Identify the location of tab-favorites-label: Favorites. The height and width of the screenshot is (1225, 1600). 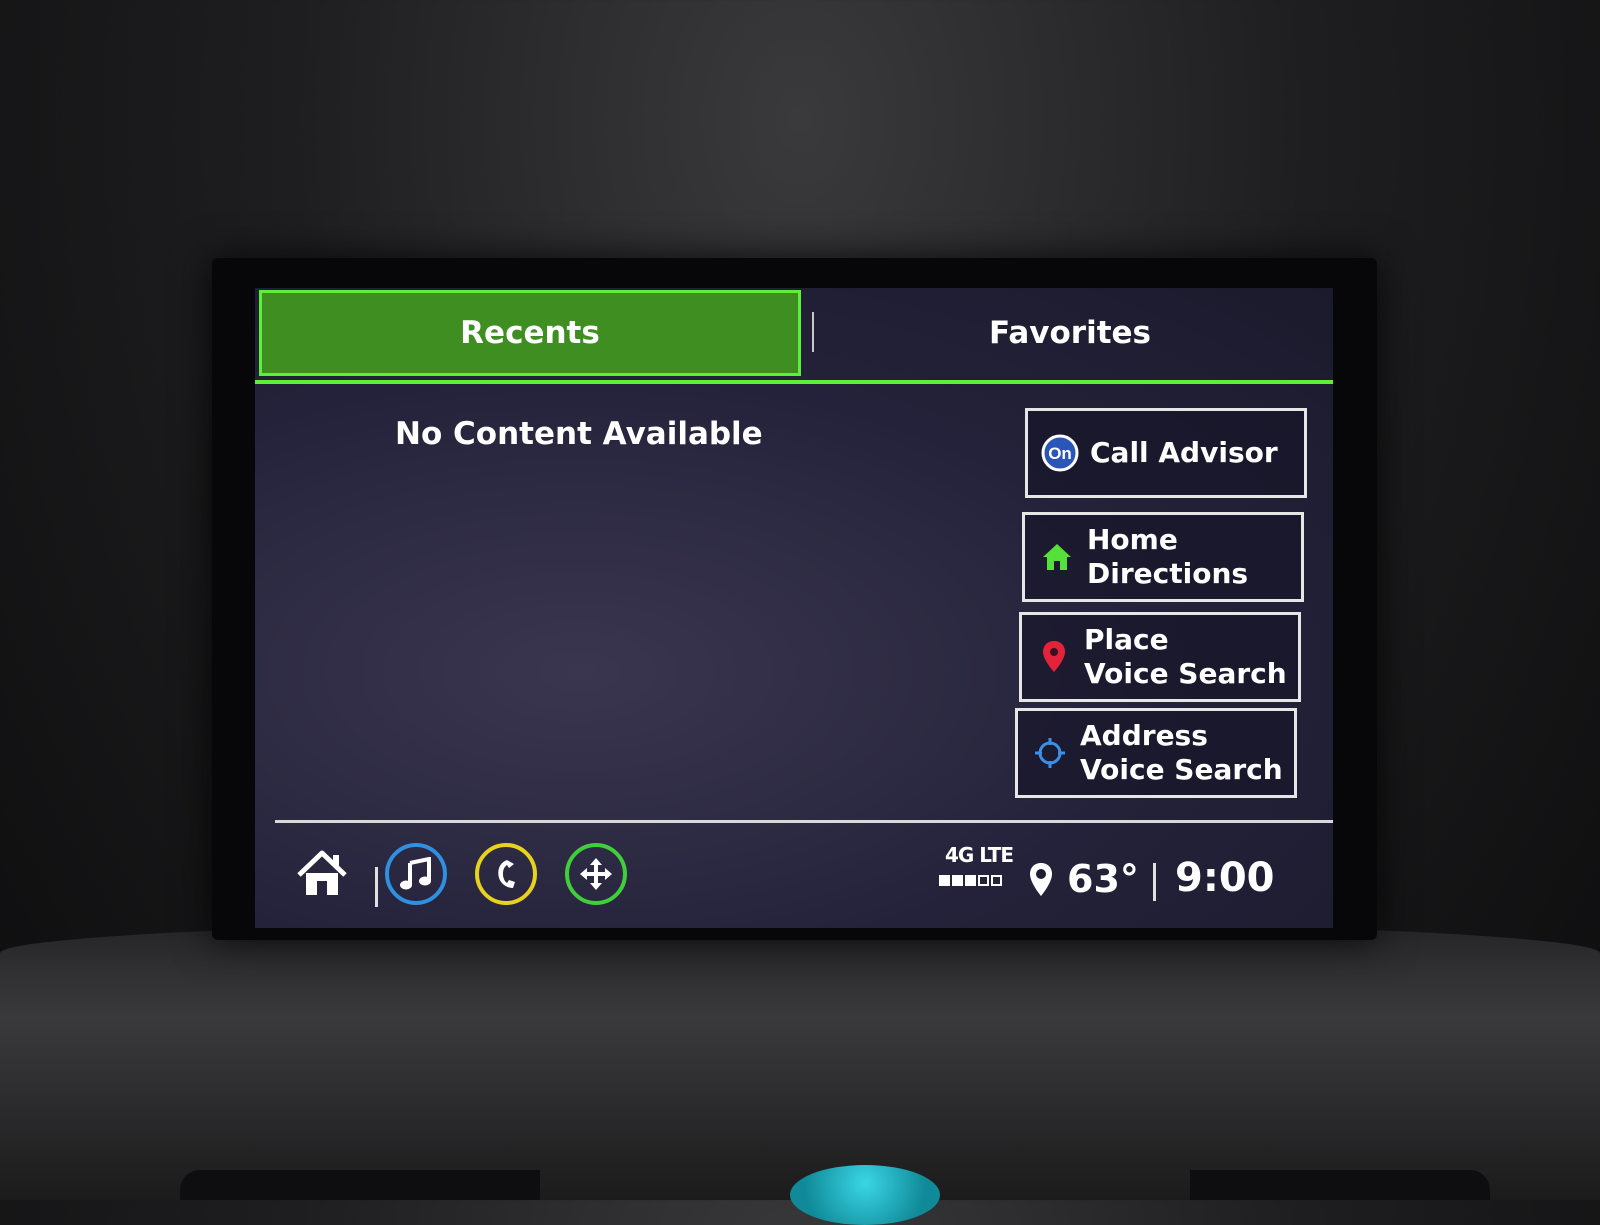
(1070, 333).